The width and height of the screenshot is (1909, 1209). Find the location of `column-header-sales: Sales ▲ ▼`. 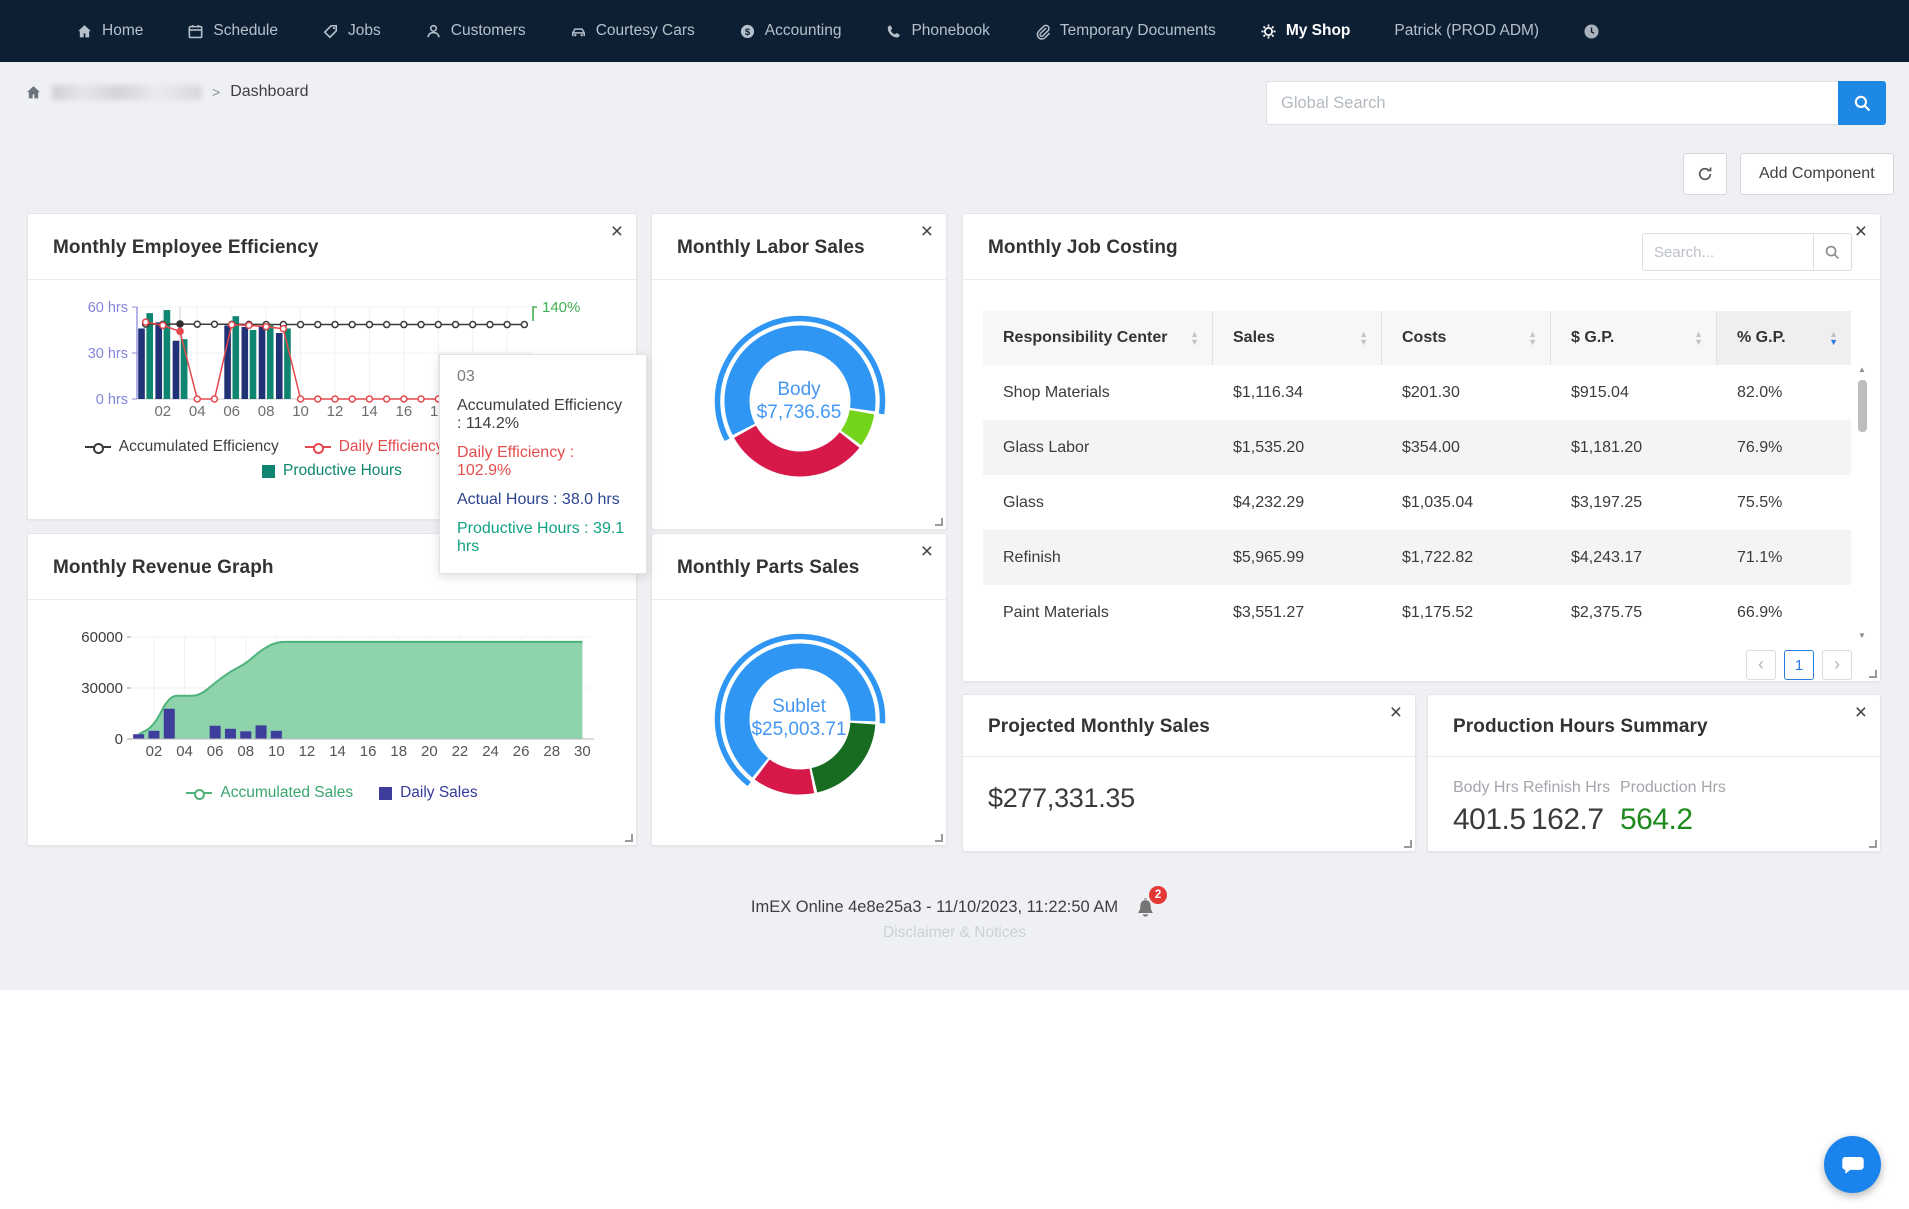

column-header-sales: Sales ▲ ▼ is located at coordinates (1297, 338).